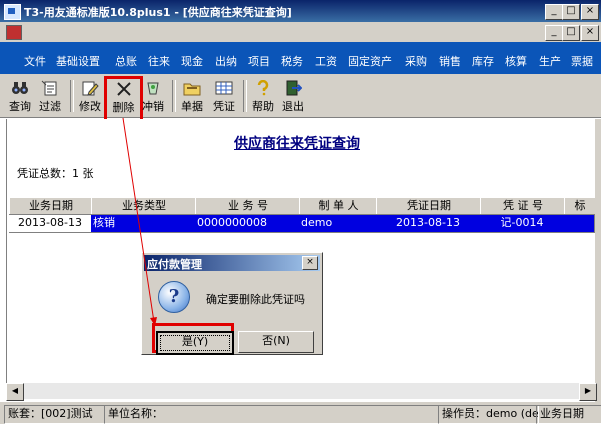 The image size is (601, 424). What do you see at coordinates (174, 297) in the screenshot?
I see `question-icon: ?` at bounding box center [174, 297].